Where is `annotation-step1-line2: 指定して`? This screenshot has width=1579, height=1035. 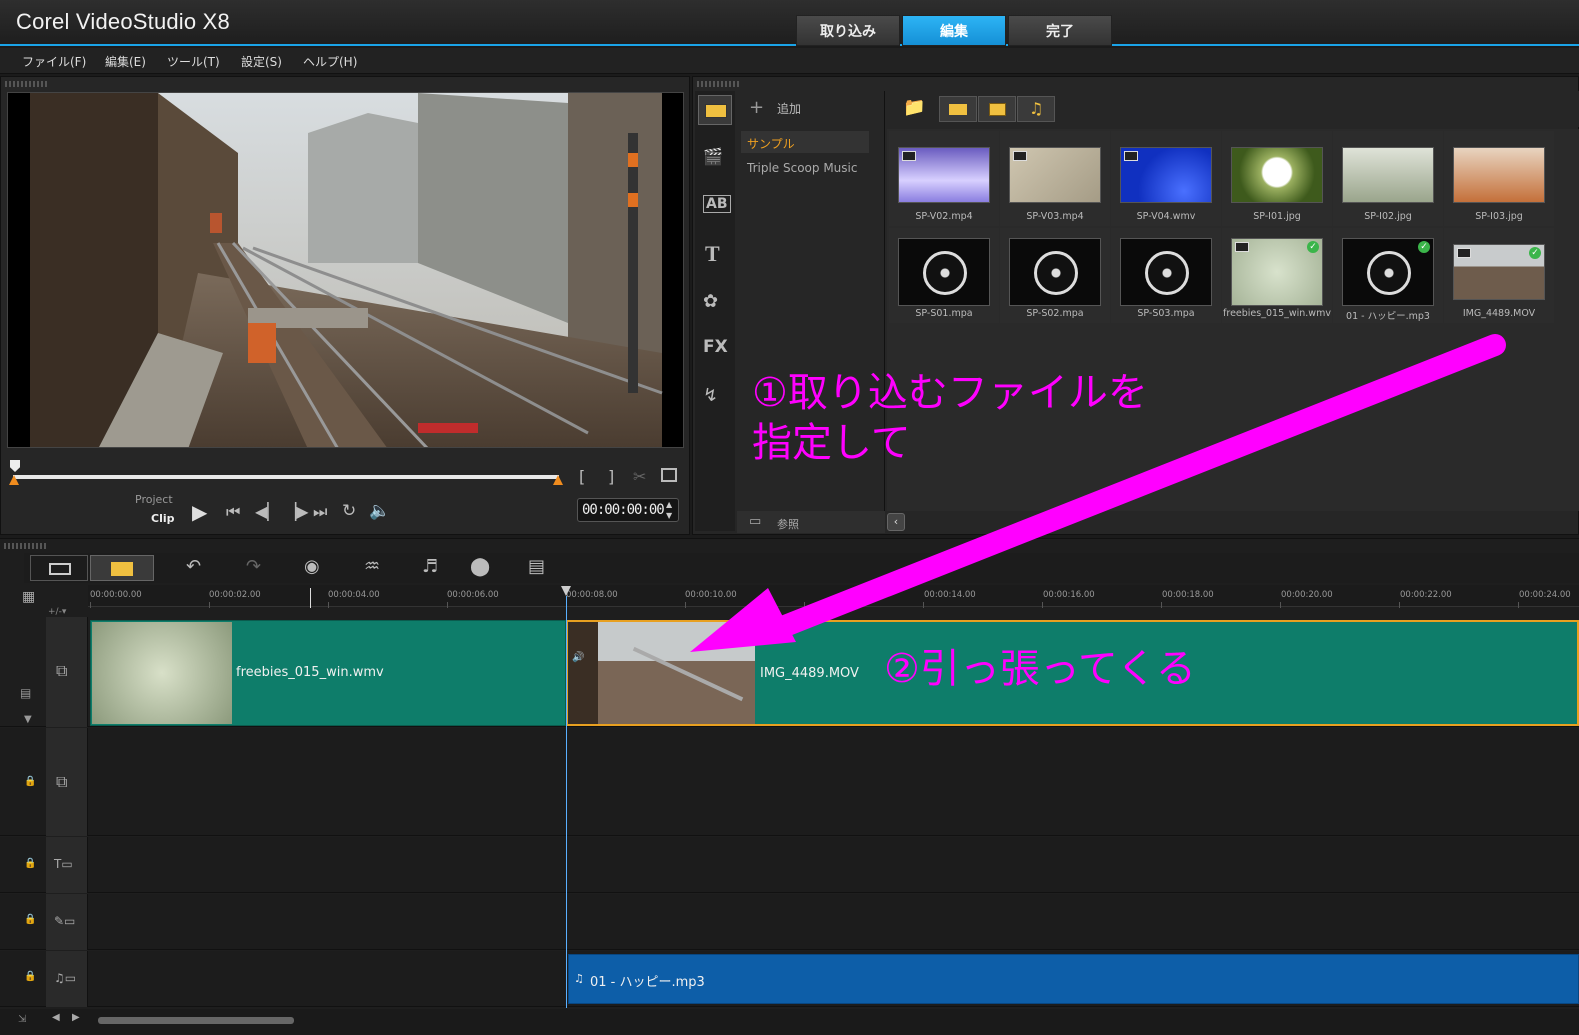
annotation-step1-line2: 指定して is located at coordinates (831, 443).